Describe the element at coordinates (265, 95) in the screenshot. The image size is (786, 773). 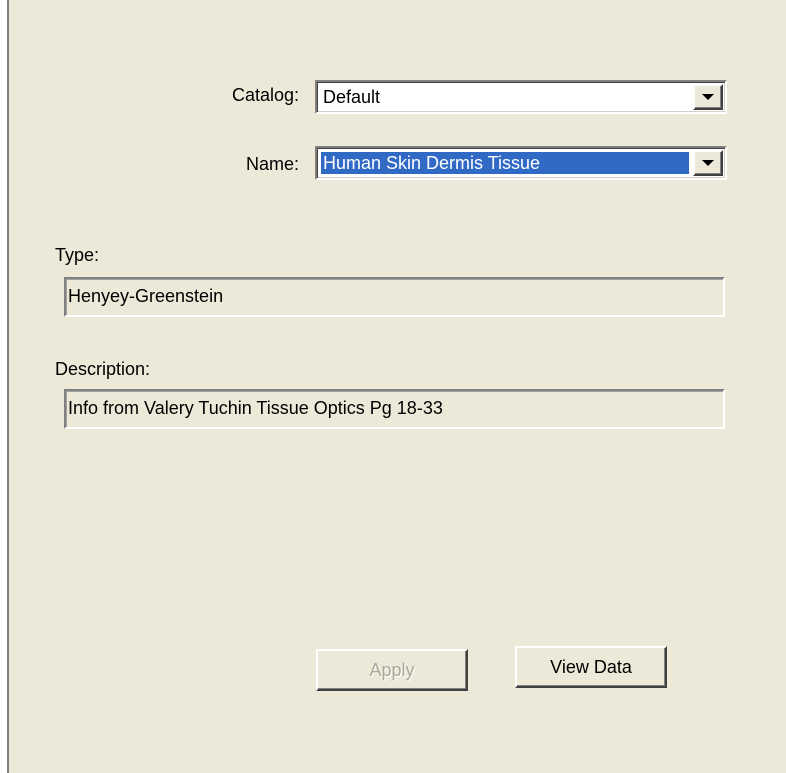
I see `catalog-label: Catalog:` at that location.